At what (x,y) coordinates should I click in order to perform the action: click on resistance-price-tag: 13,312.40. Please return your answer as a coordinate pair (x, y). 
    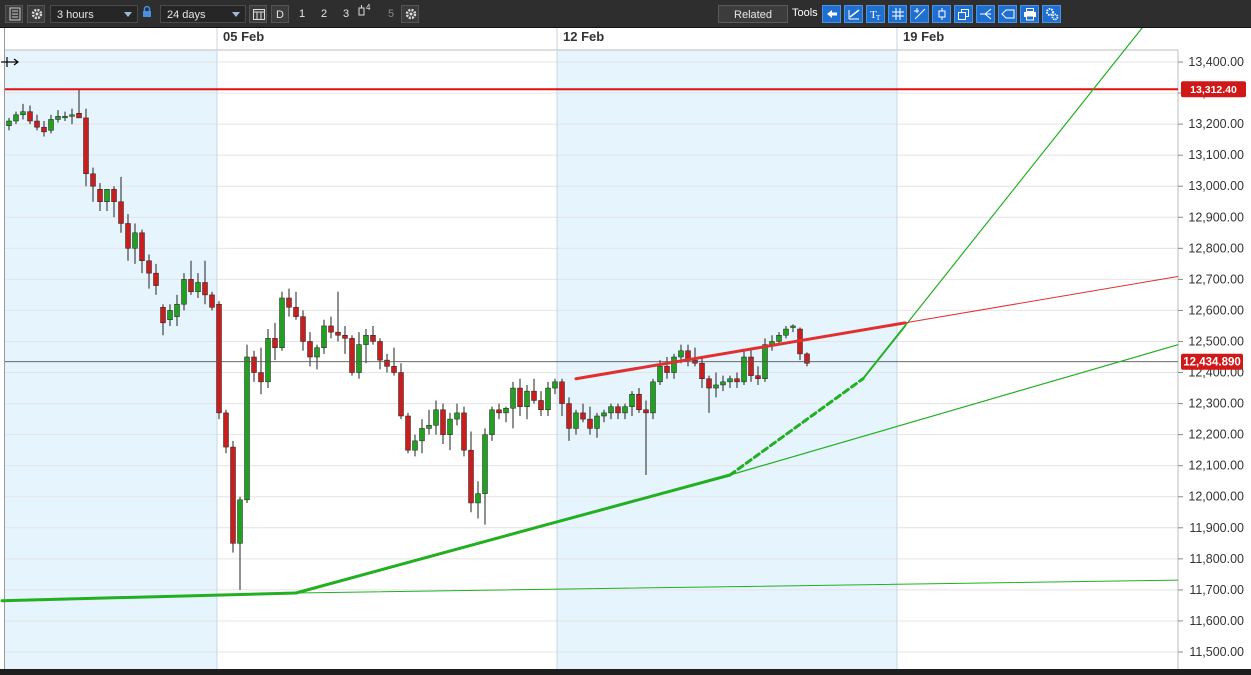
    Looking at the image, I should click on (1213, 89).